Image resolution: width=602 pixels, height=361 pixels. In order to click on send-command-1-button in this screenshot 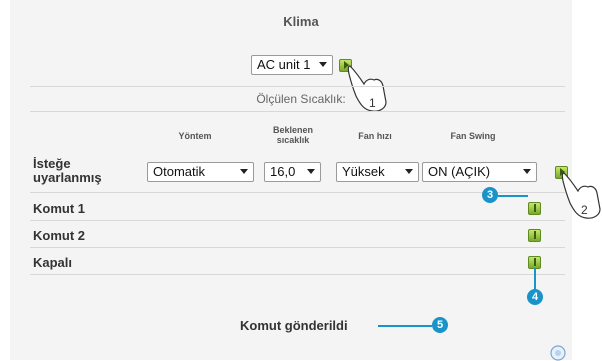, I will do `click(534, 208)`.